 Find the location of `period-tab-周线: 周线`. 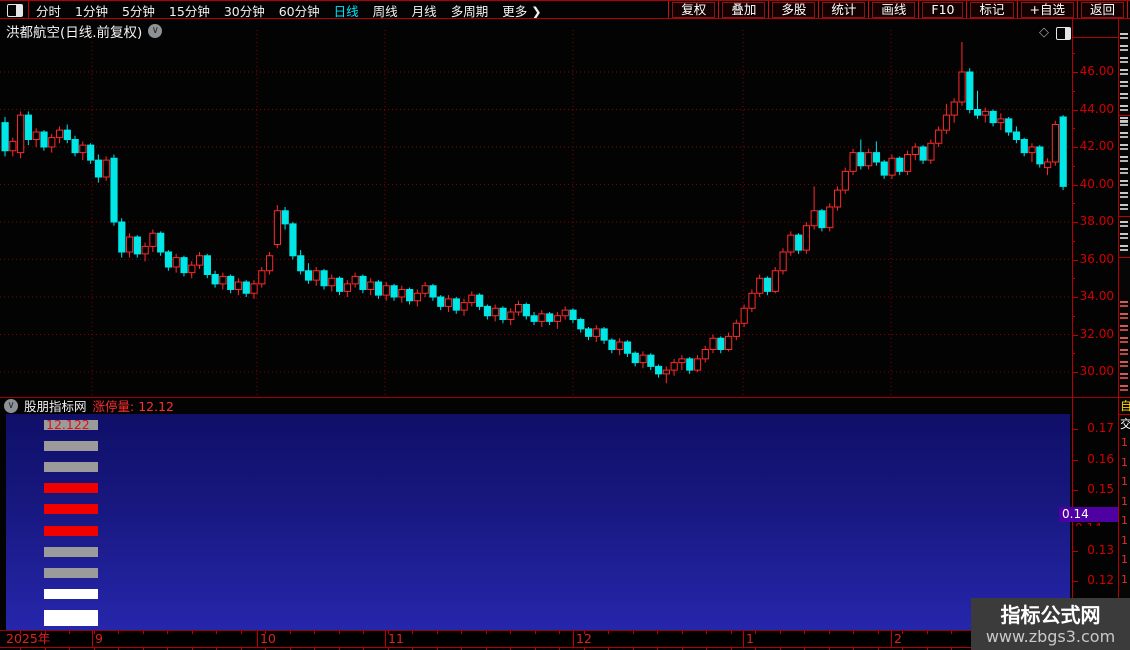

period-tab-周线: 周线 is located at coordinates (385, 10).